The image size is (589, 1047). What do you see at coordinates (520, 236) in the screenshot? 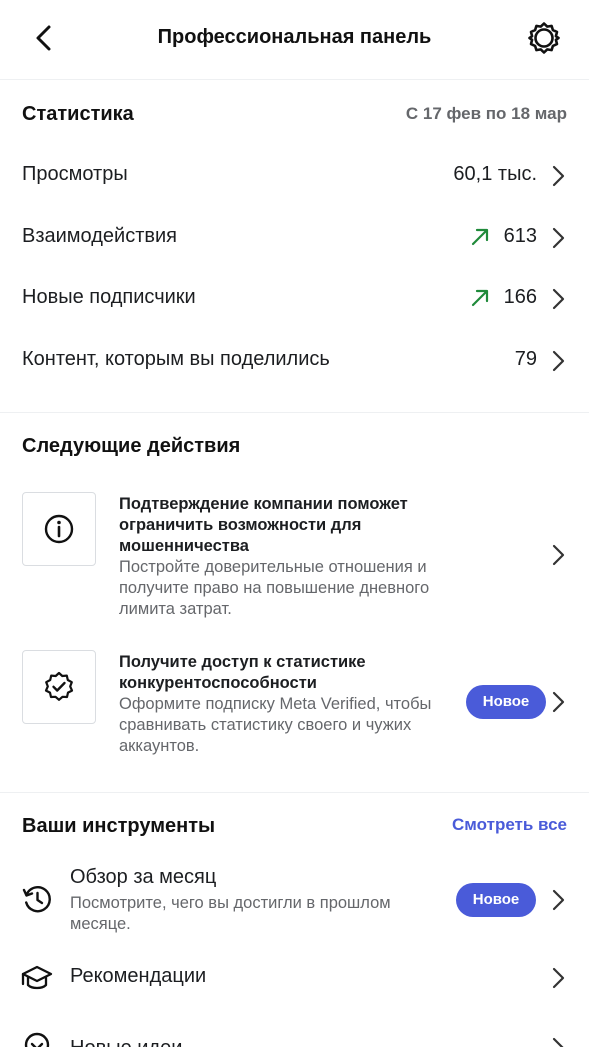
I see `stat-value: 613` at bounding box center [520, 236].